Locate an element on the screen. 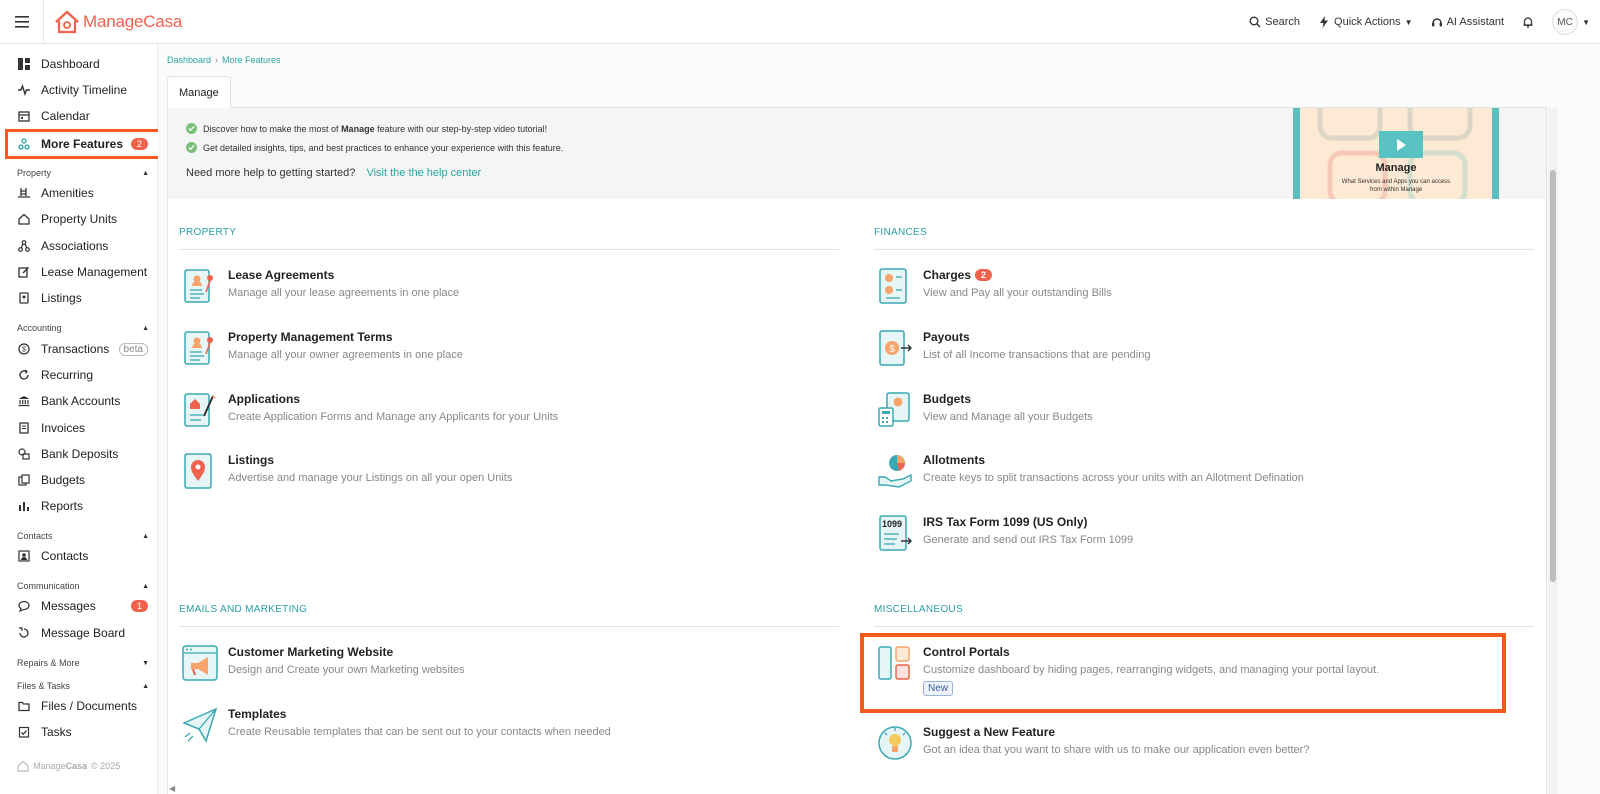  sidebar-item-invoices: Invoices is located at coordinates (83, 428).